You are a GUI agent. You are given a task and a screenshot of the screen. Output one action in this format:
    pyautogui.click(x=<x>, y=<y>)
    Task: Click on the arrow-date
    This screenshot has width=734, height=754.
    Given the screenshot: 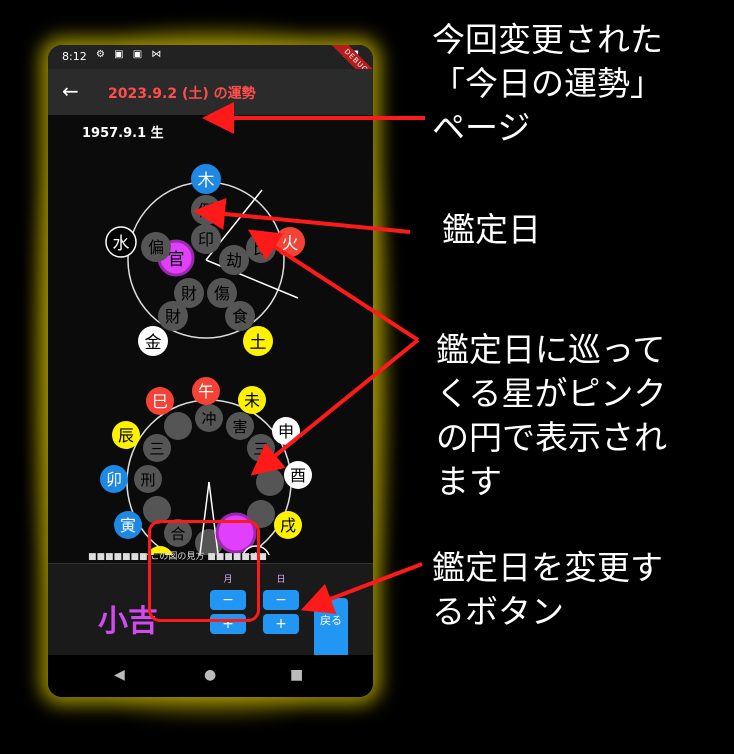 What is the action you would take?
    pyautogui.click(x=302, y=216)
    